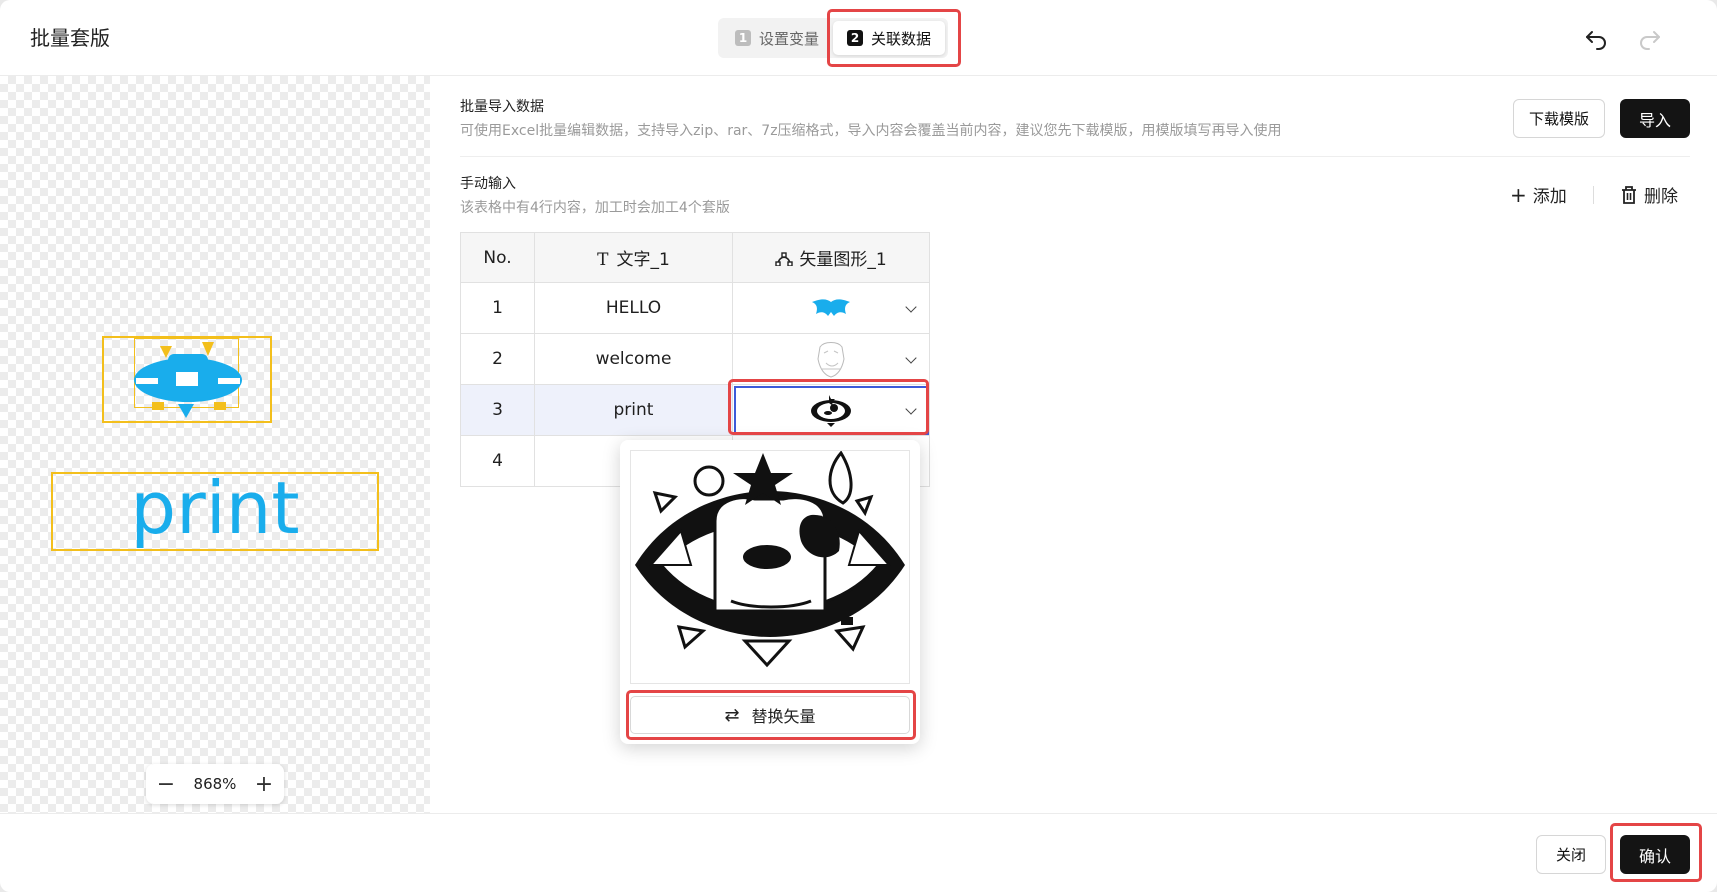 The width and height of the screenshot is (1717, 892). I want to click on cell-text: print, so click(633, 410).